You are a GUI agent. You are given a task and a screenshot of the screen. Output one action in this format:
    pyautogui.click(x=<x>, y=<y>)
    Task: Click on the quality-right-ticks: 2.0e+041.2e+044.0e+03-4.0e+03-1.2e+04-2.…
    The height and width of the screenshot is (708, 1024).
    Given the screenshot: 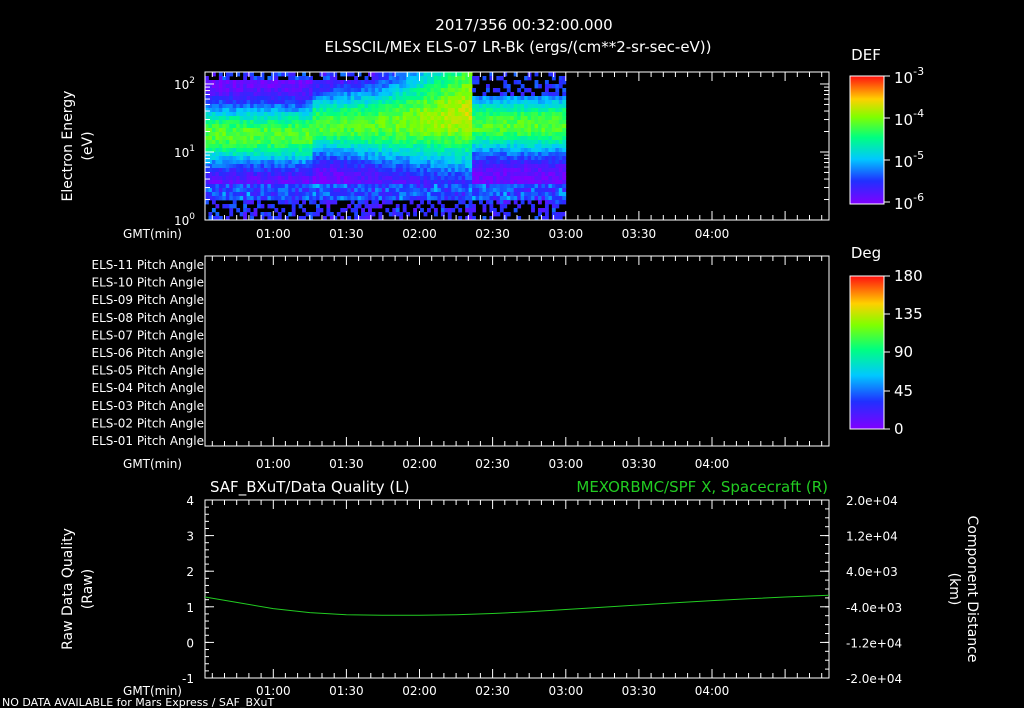 What is the action you would take?
    pyautogui.click(x=861, y=590)
    